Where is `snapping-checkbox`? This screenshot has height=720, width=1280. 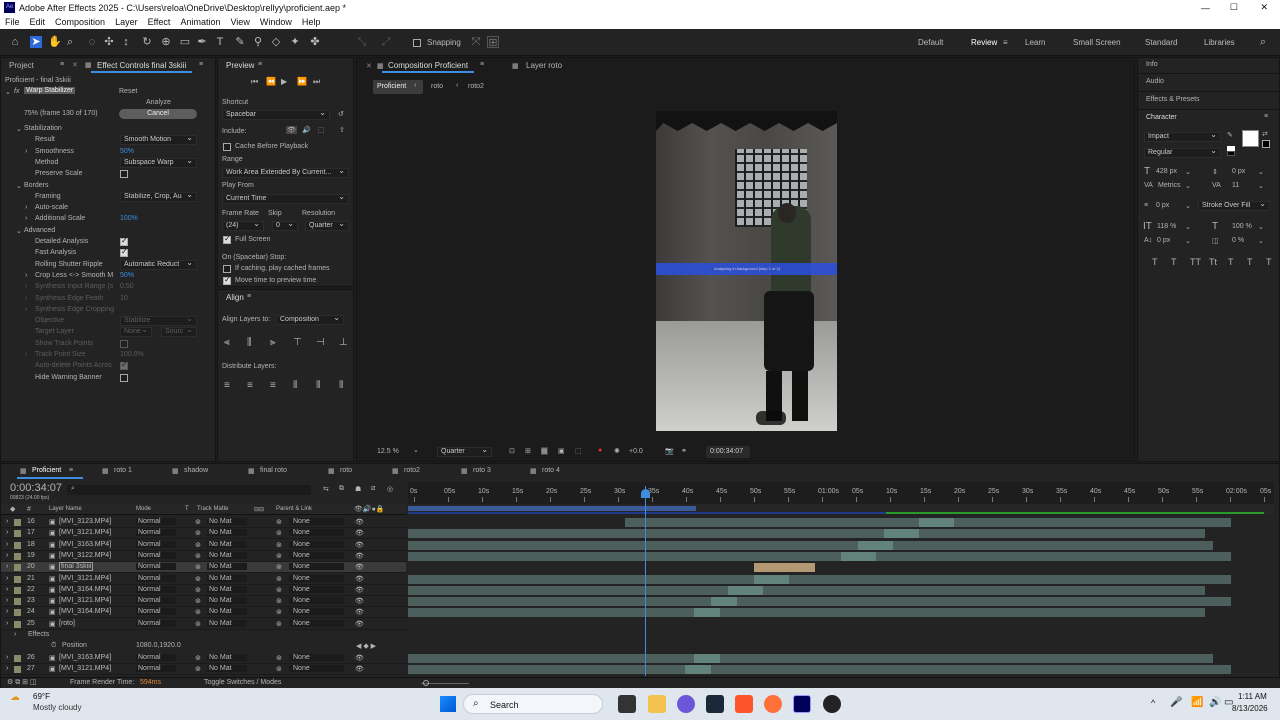
snapping-checkbox is located at coordinates (417, 43).